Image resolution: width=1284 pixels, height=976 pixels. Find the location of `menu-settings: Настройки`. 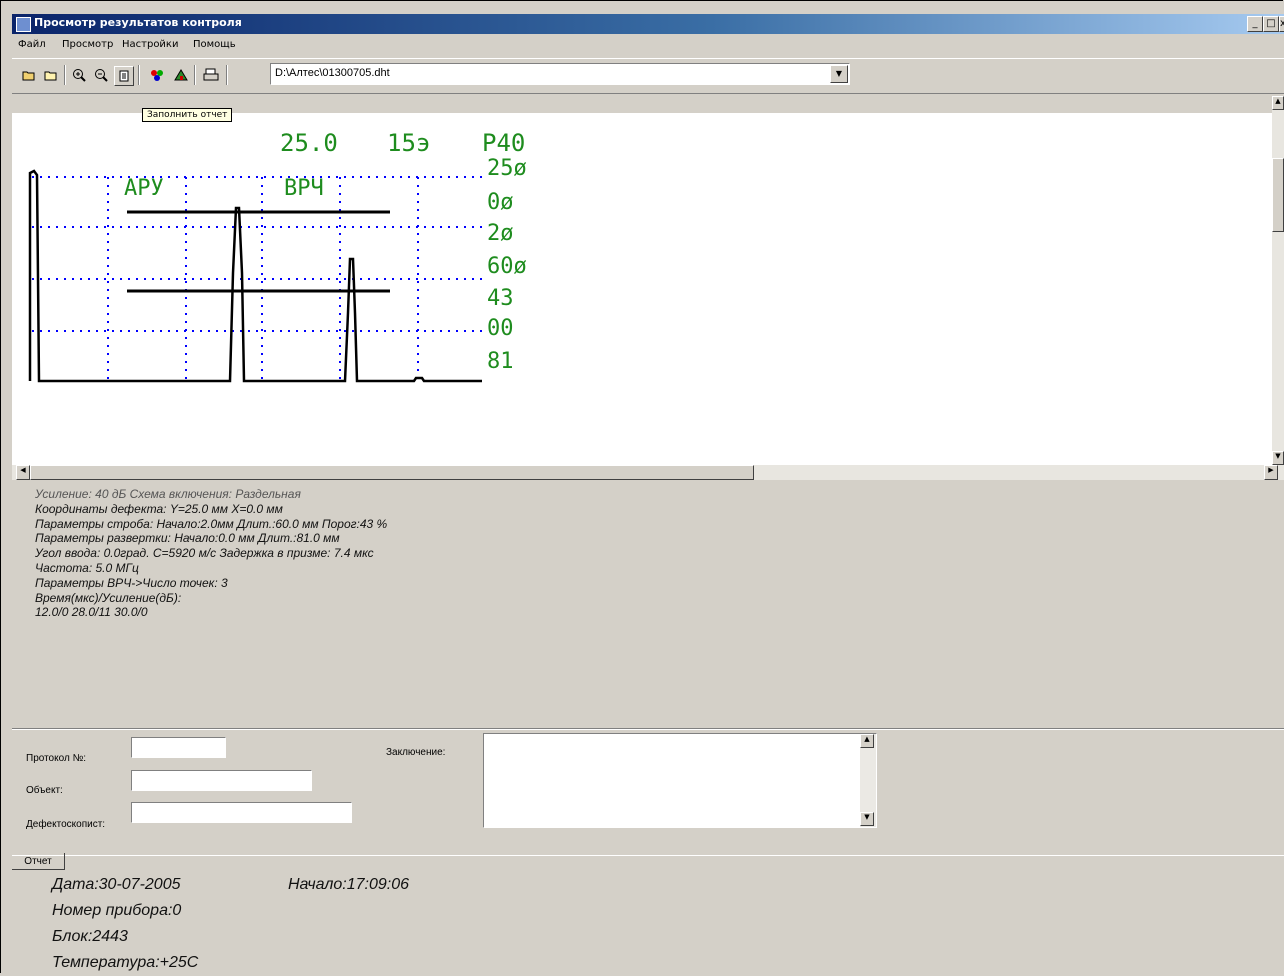

menu-settings: Настройки is located at coordinates (150, 44).